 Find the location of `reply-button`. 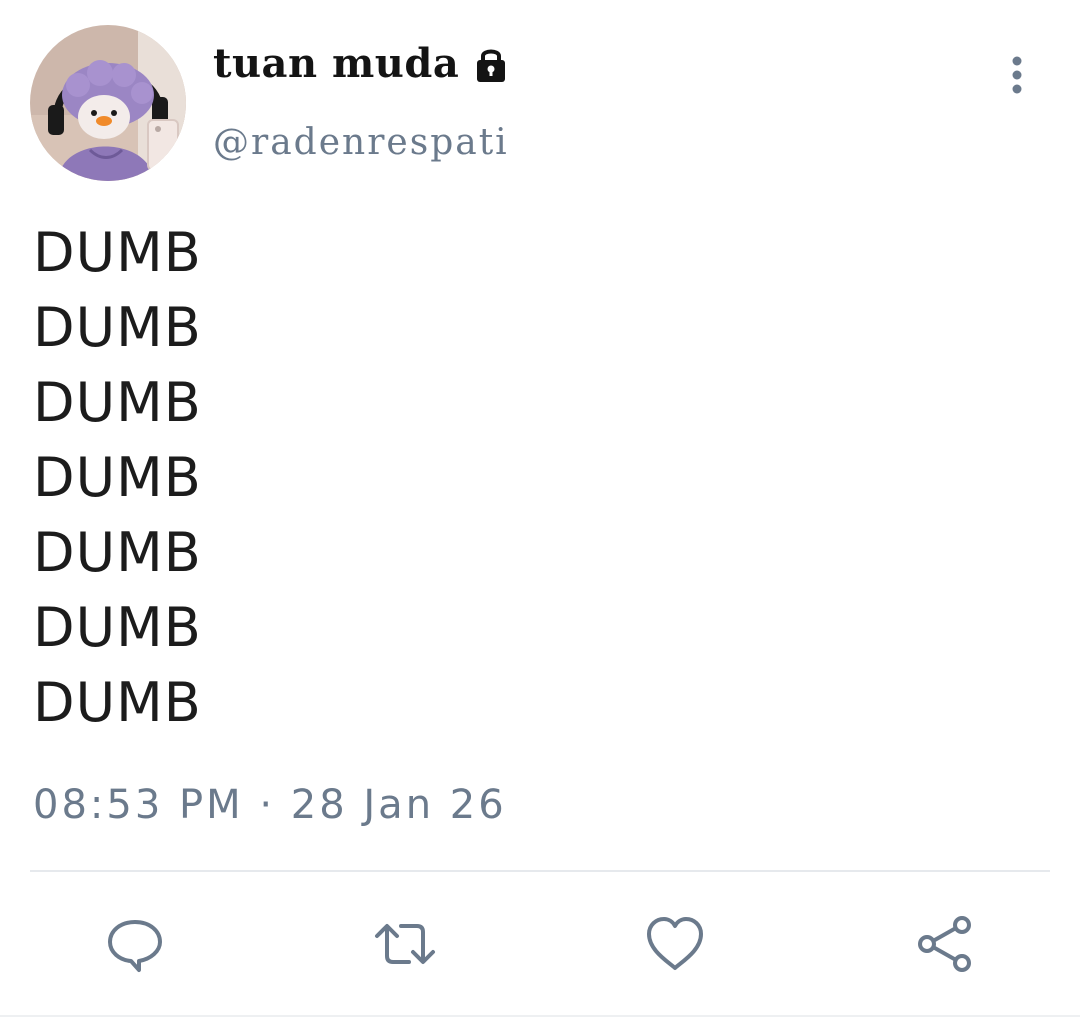

reply-button is located at coordinates (135, 944).